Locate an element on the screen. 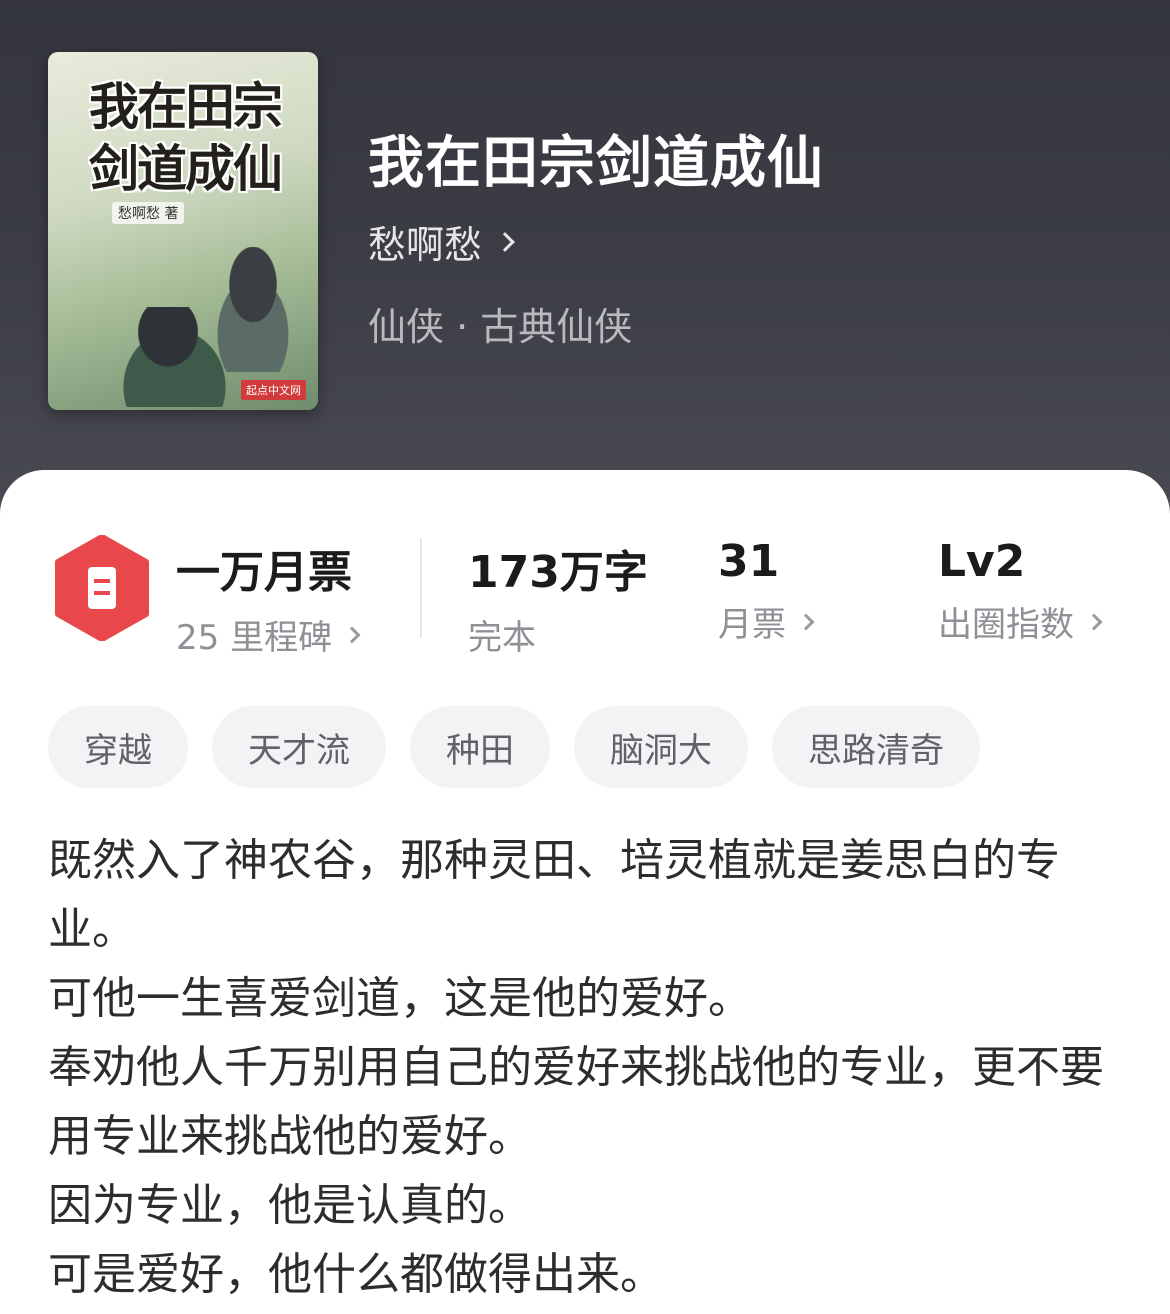 The width and height of the screenshot is (1170, 1314). cover-author-credit: 愁啊愁 著 is located at coordinates (148, 213).